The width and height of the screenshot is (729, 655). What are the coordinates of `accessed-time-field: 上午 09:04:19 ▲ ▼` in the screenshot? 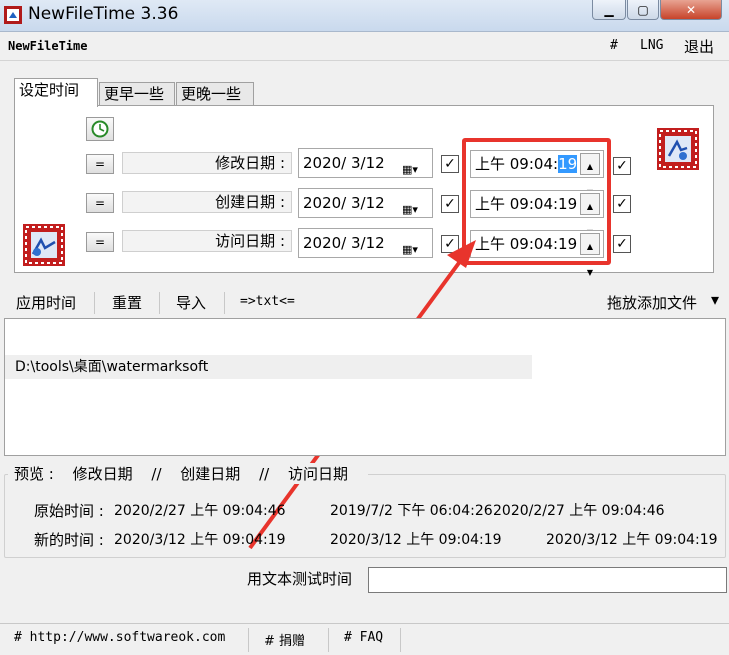 It's located at (537, 253).